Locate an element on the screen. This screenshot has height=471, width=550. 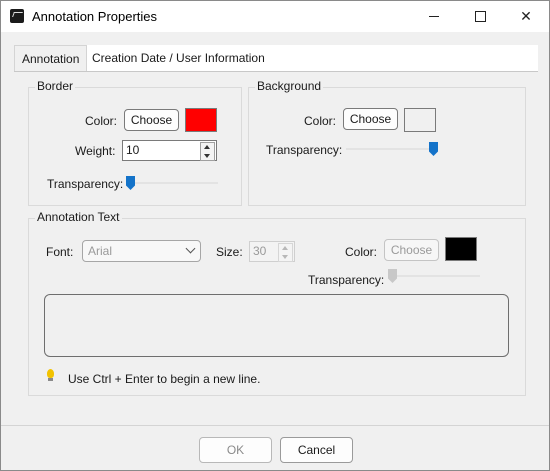
border-transparency-slider is located at coordinates (172, 183).